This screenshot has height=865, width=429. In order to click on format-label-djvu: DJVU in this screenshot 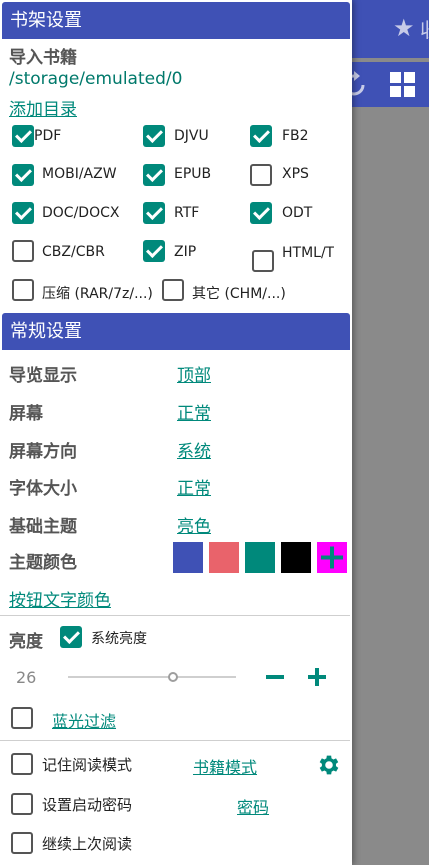, I will do `click(191, 136)`.